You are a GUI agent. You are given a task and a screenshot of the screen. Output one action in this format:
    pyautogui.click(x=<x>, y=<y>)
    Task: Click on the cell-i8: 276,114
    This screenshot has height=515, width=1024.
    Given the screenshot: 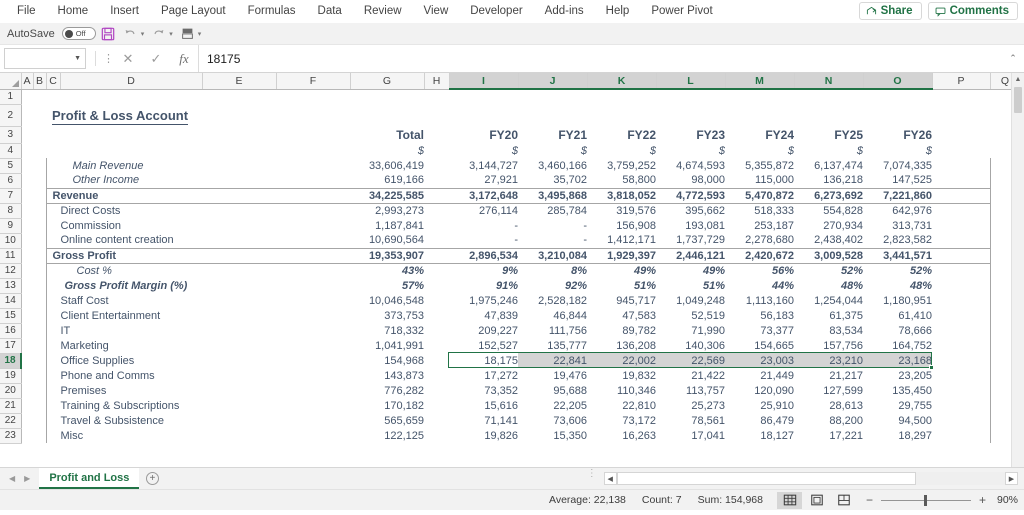 What is the action you would take?
    pyautogui.click(x=483, y=210)
    